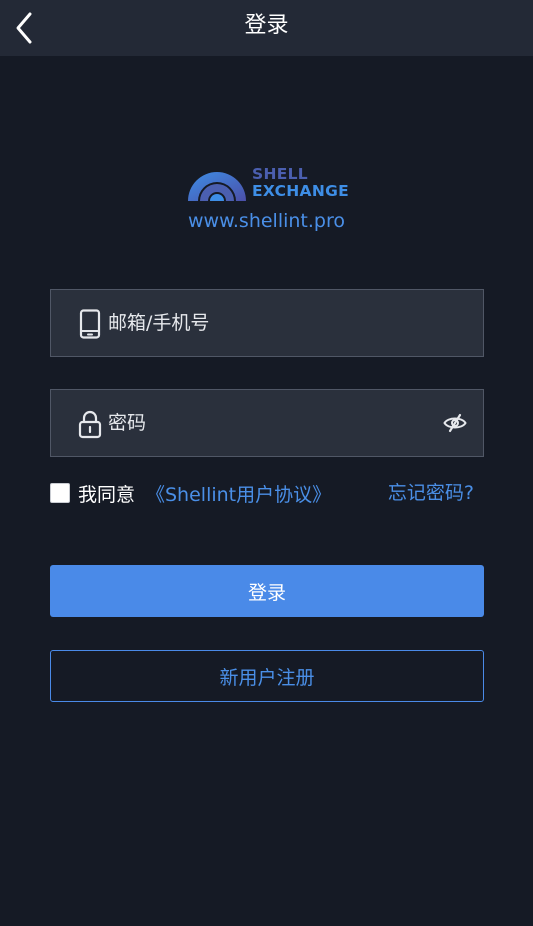  Describe the element at coordinates (267, 676) in the screenshot. I see `register-button: 新用户注册` at that location.